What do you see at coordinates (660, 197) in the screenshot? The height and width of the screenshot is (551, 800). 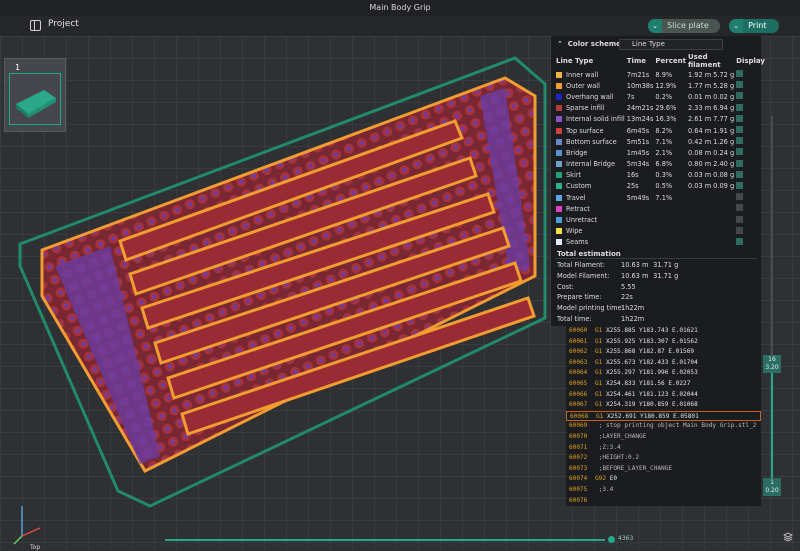 I see `line-type-row: Travel 5m49s 7.1%` at bounding box center [660, 197].